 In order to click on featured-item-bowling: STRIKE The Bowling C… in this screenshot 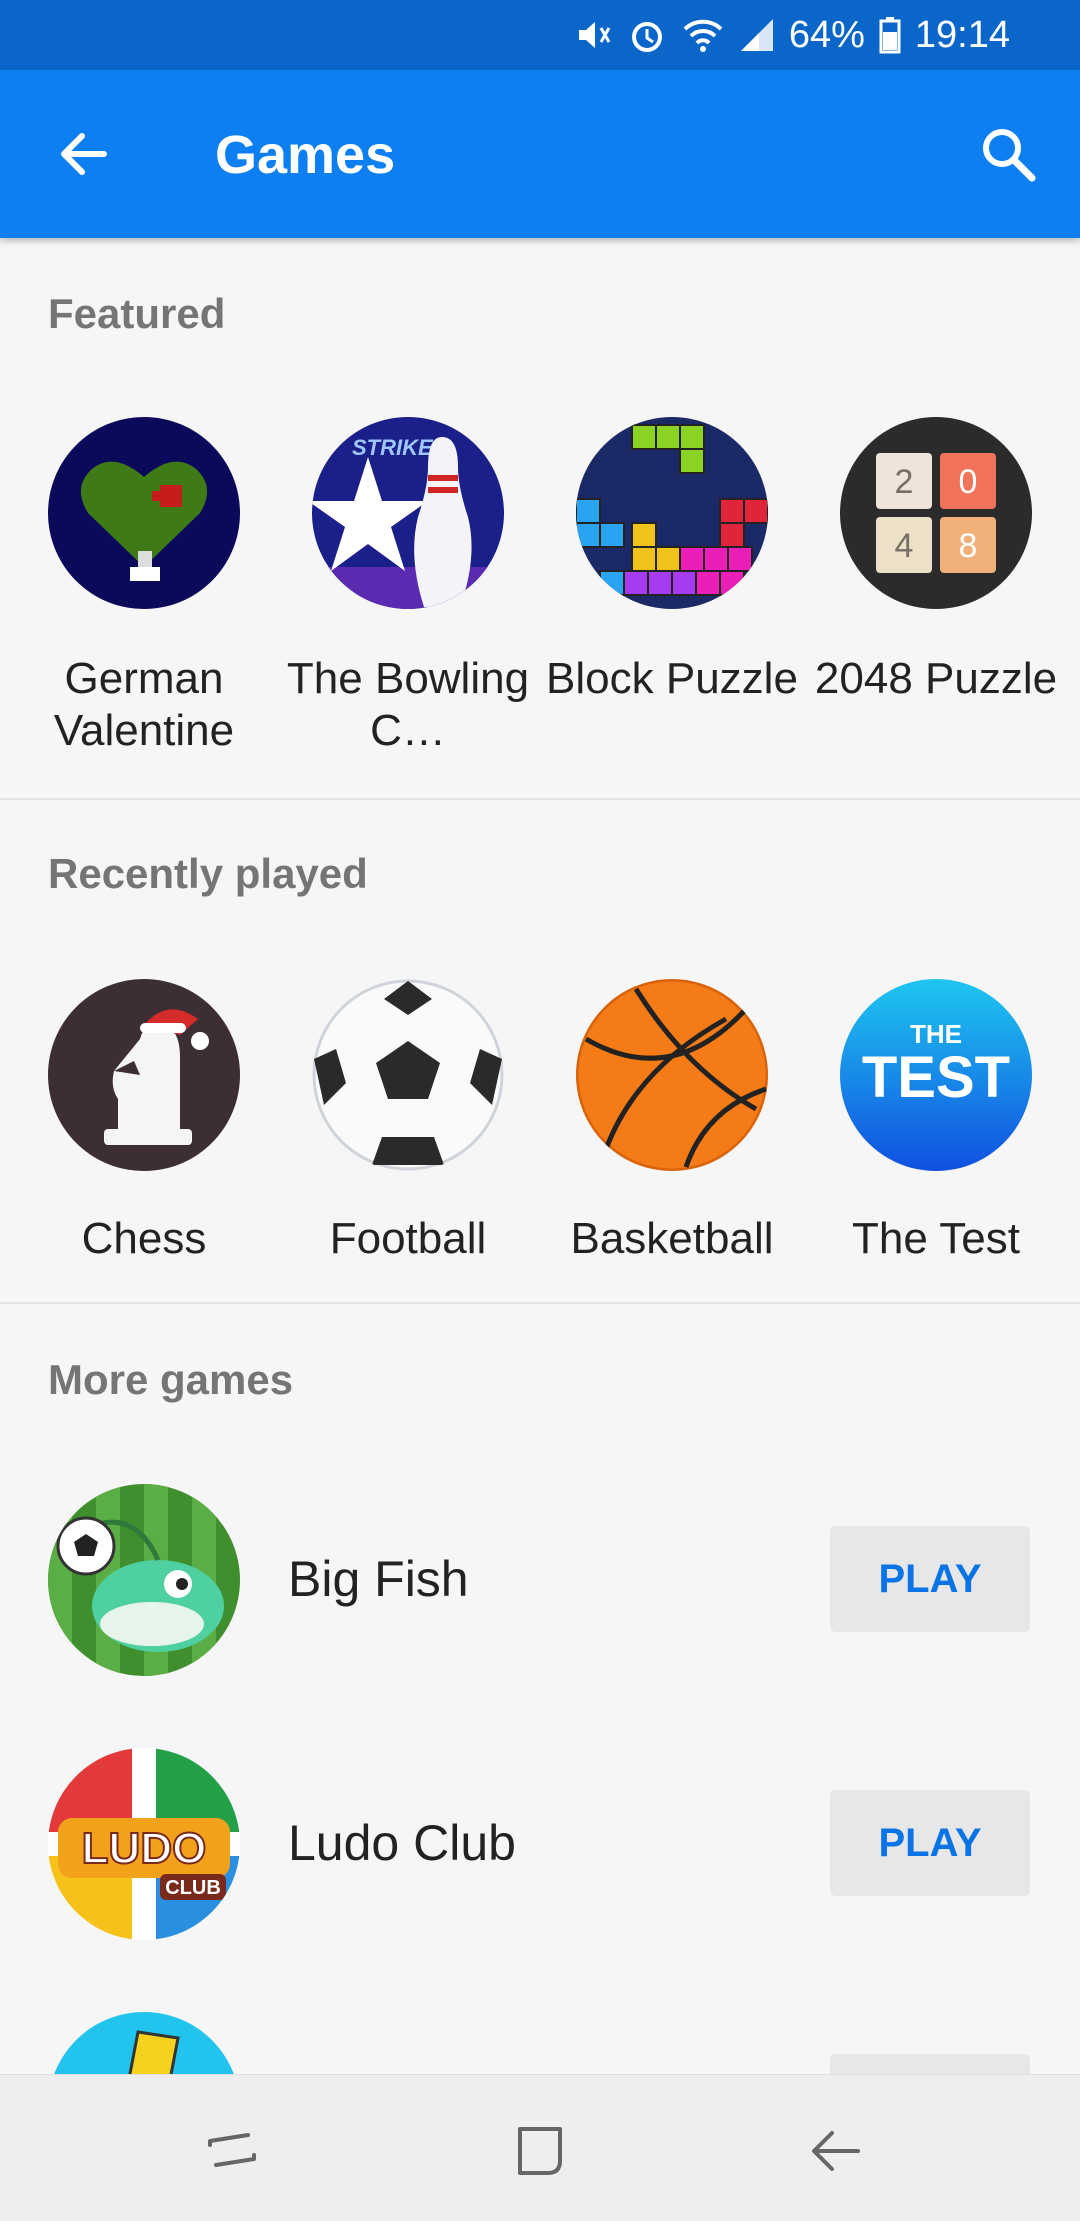, I will do `click(408, 587)`.